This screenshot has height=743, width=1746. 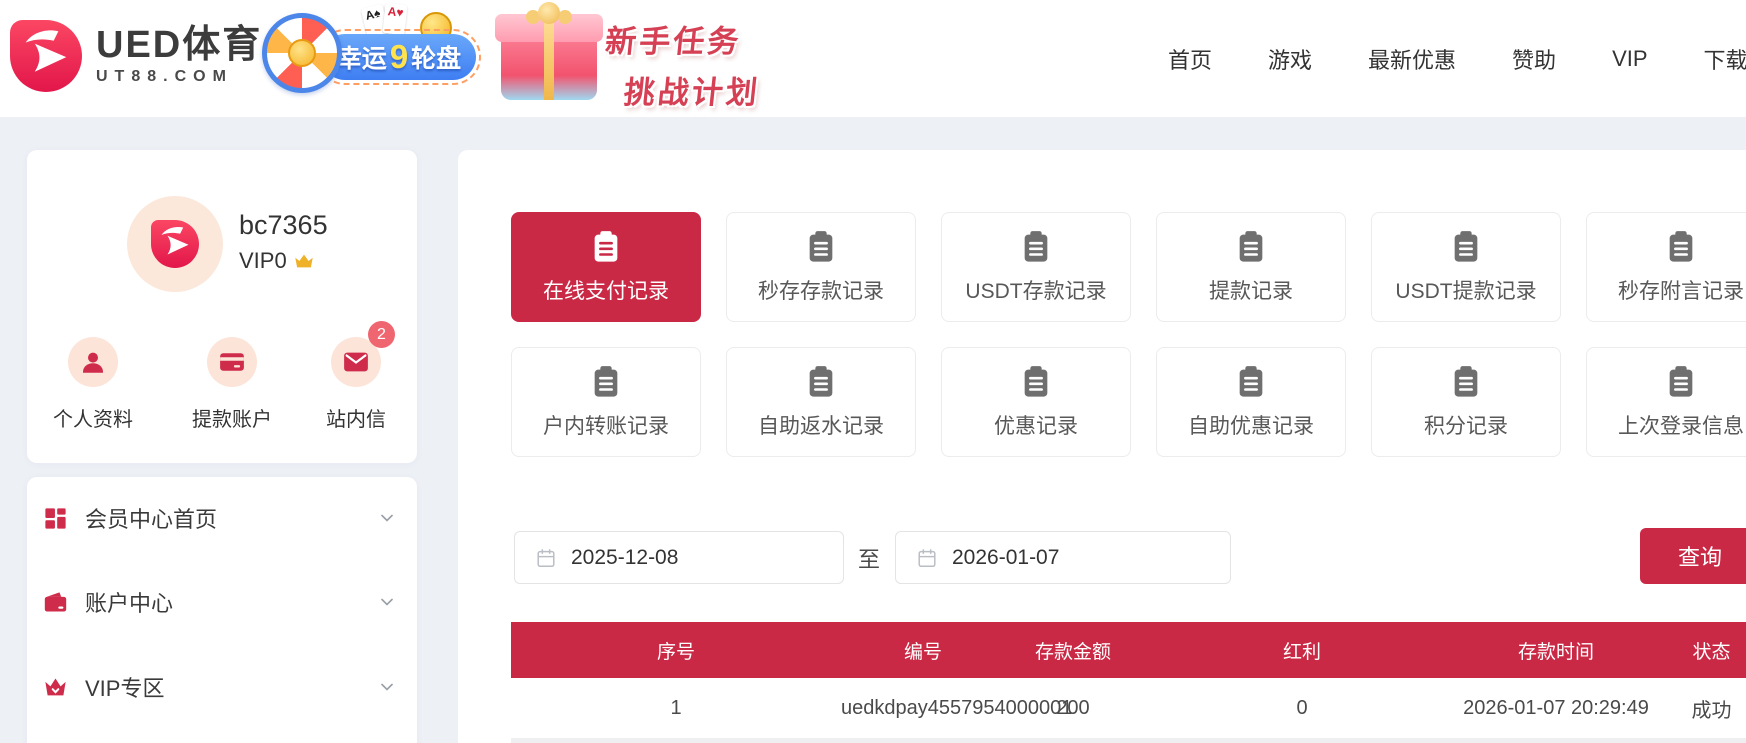 What do you see at coordinates (1412, 59) in the screenshot?
I see `nav-item: 最新优惠` at bounding box center [1412, 59].